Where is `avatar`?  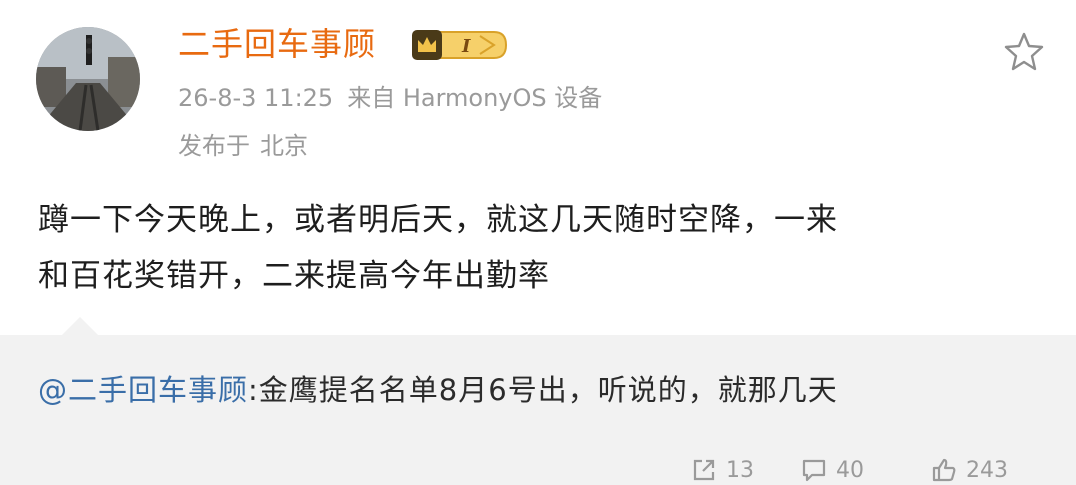
avatar is located at coordinates (88, 79).